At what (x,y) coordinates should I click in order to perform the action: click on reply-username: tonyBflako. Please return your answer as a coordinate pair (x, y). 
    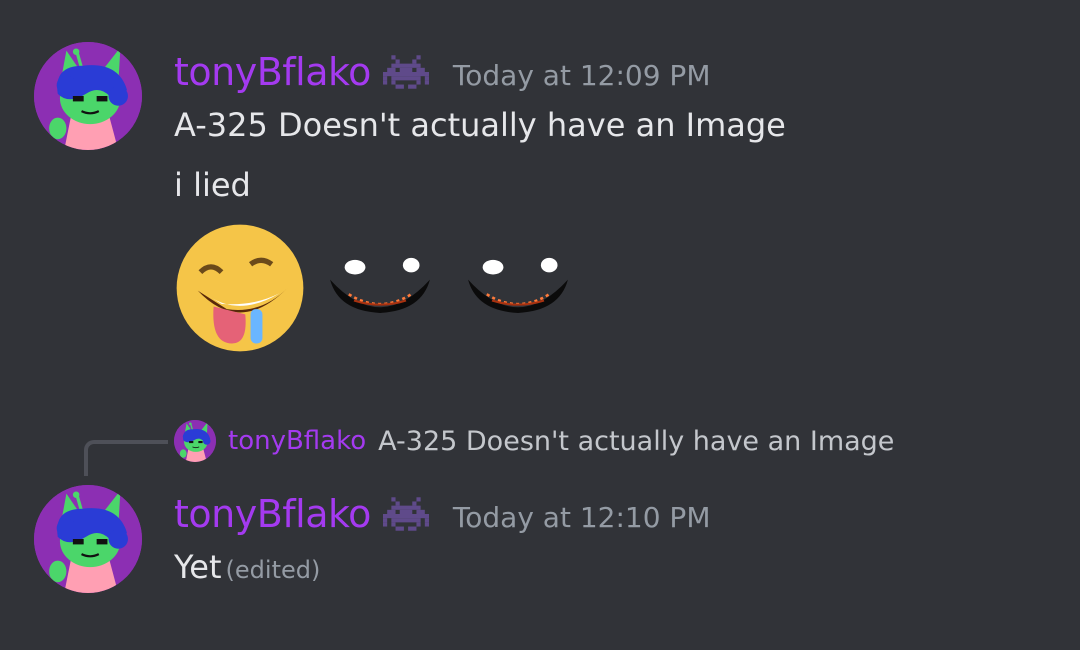
    Looking at the image, I should click on (297, 441).